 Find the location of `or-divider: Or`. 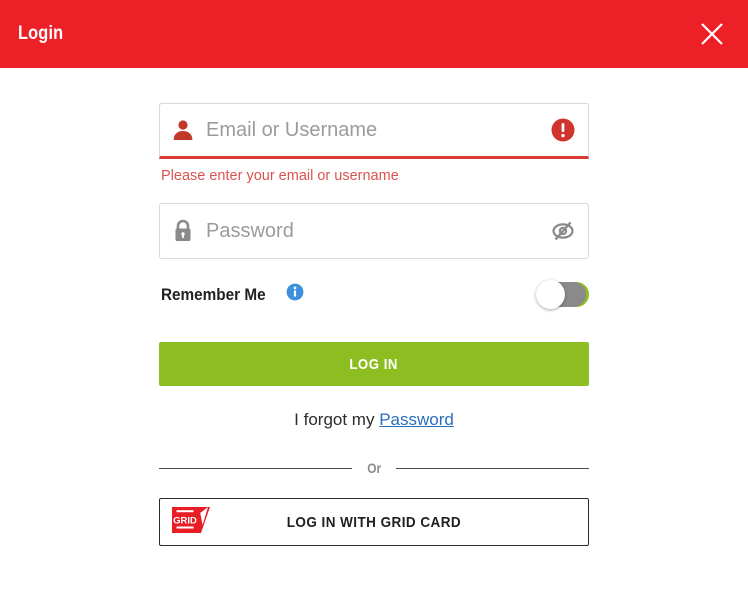

or-divider: Or is located at coordinates (374, 468).